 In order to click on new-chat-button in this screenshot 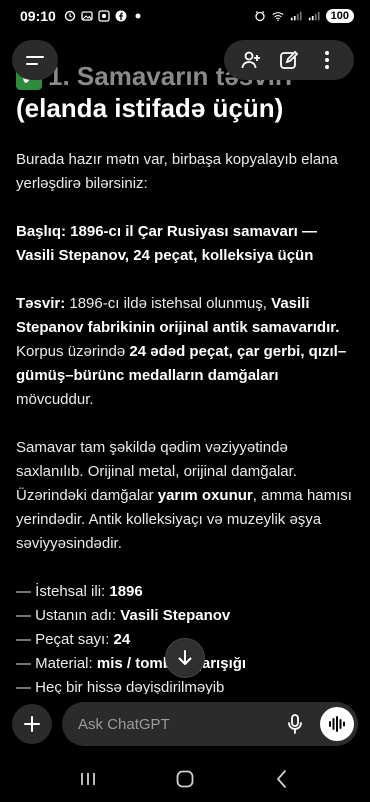, I will do `click(289, 60)`.